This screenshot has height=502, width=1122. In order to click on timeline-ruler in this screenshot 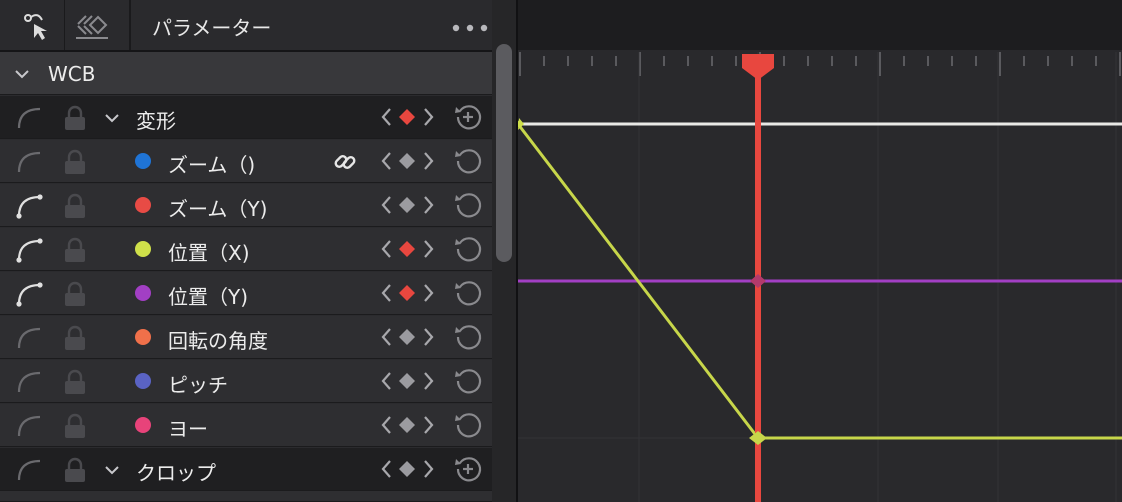, I will do `click(820, 25)`.